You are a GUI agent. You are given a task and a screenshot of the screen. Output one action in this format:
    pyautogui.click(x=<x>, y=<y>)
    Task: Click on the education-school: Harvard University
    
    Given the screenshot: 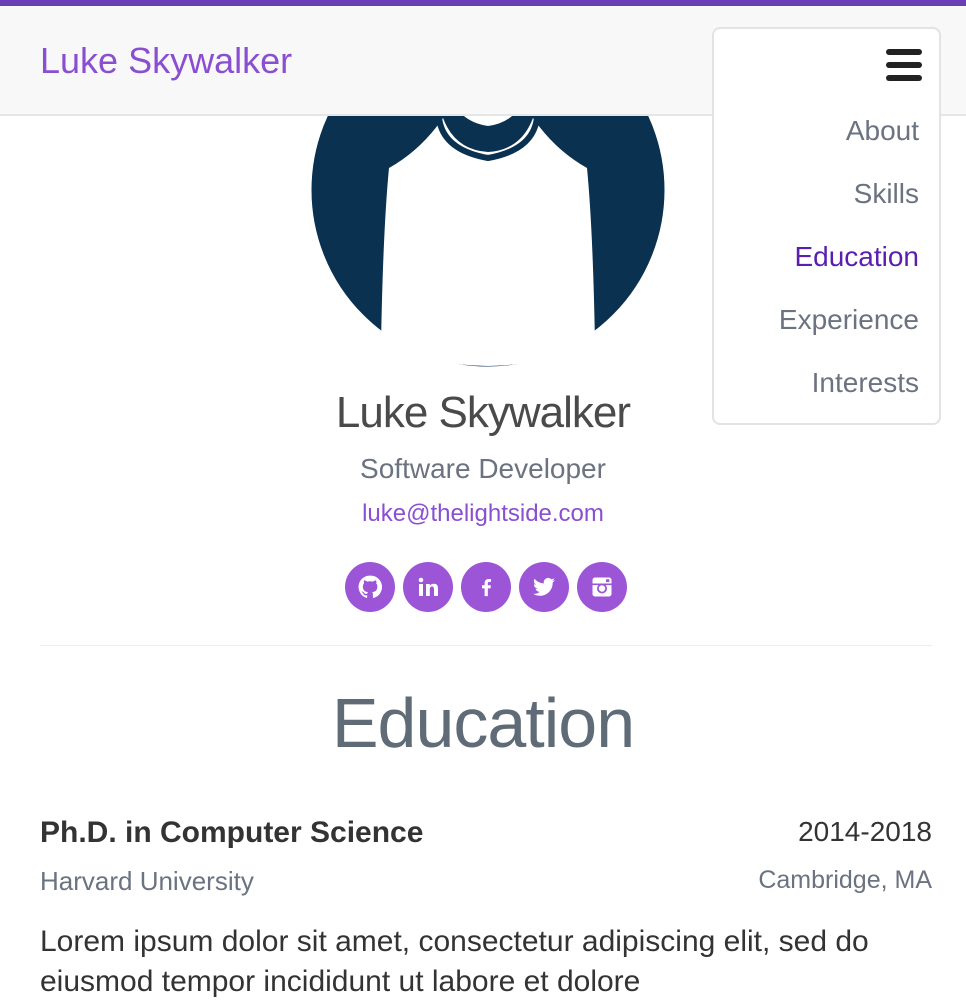 What is the action you would take?
    pyautogui.click(x=147, y=881)
    